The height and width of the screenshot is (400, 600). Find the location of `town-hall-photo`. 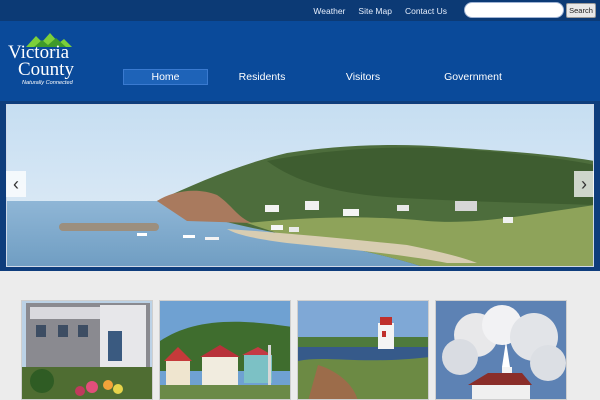

town-hall-photo is located at coordinates (87, 350).